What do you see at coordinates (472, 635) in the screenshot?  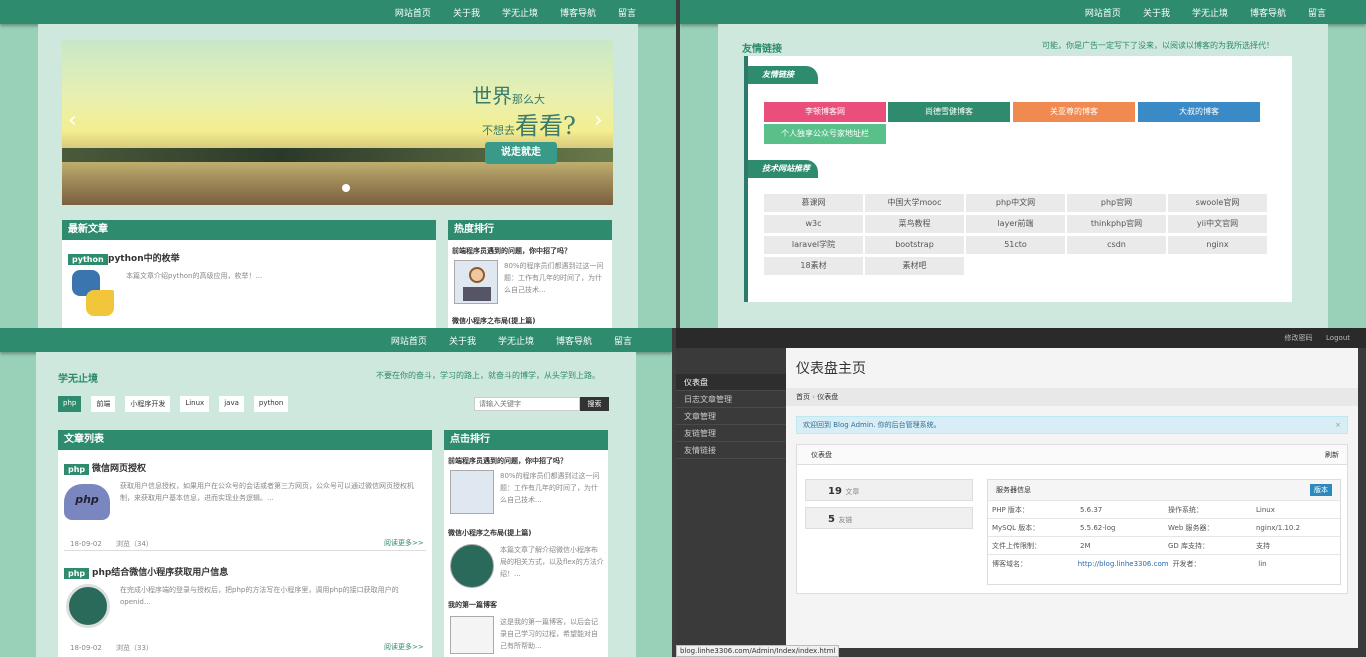 I see `cartoon-thumbnail` at bounding box center [472, 635].